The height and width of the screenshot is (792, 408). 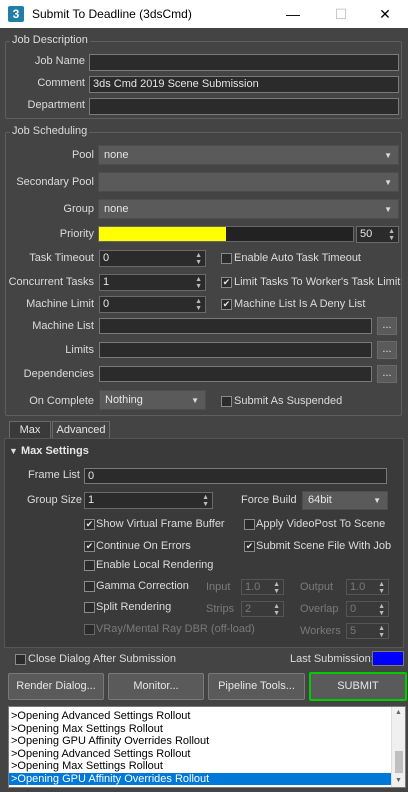 I want to click on auto-task-timeout-checkbox, so click(x=226, y=258).